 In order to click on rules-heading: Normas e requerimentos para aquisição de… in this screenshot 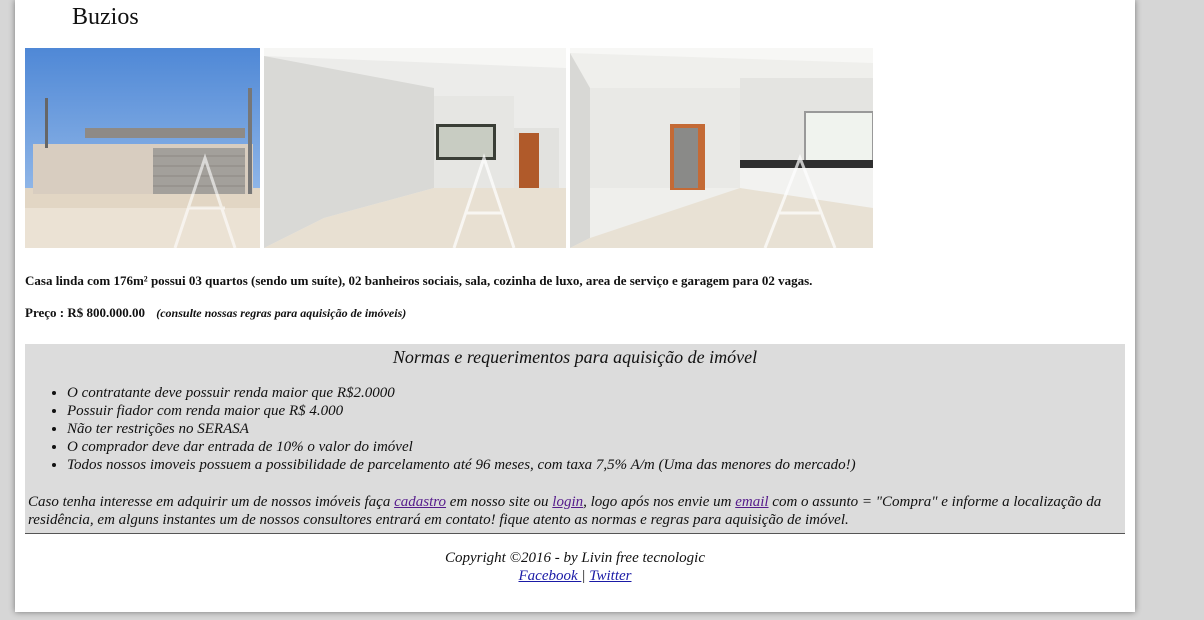, I will do `click(575, 357)`.